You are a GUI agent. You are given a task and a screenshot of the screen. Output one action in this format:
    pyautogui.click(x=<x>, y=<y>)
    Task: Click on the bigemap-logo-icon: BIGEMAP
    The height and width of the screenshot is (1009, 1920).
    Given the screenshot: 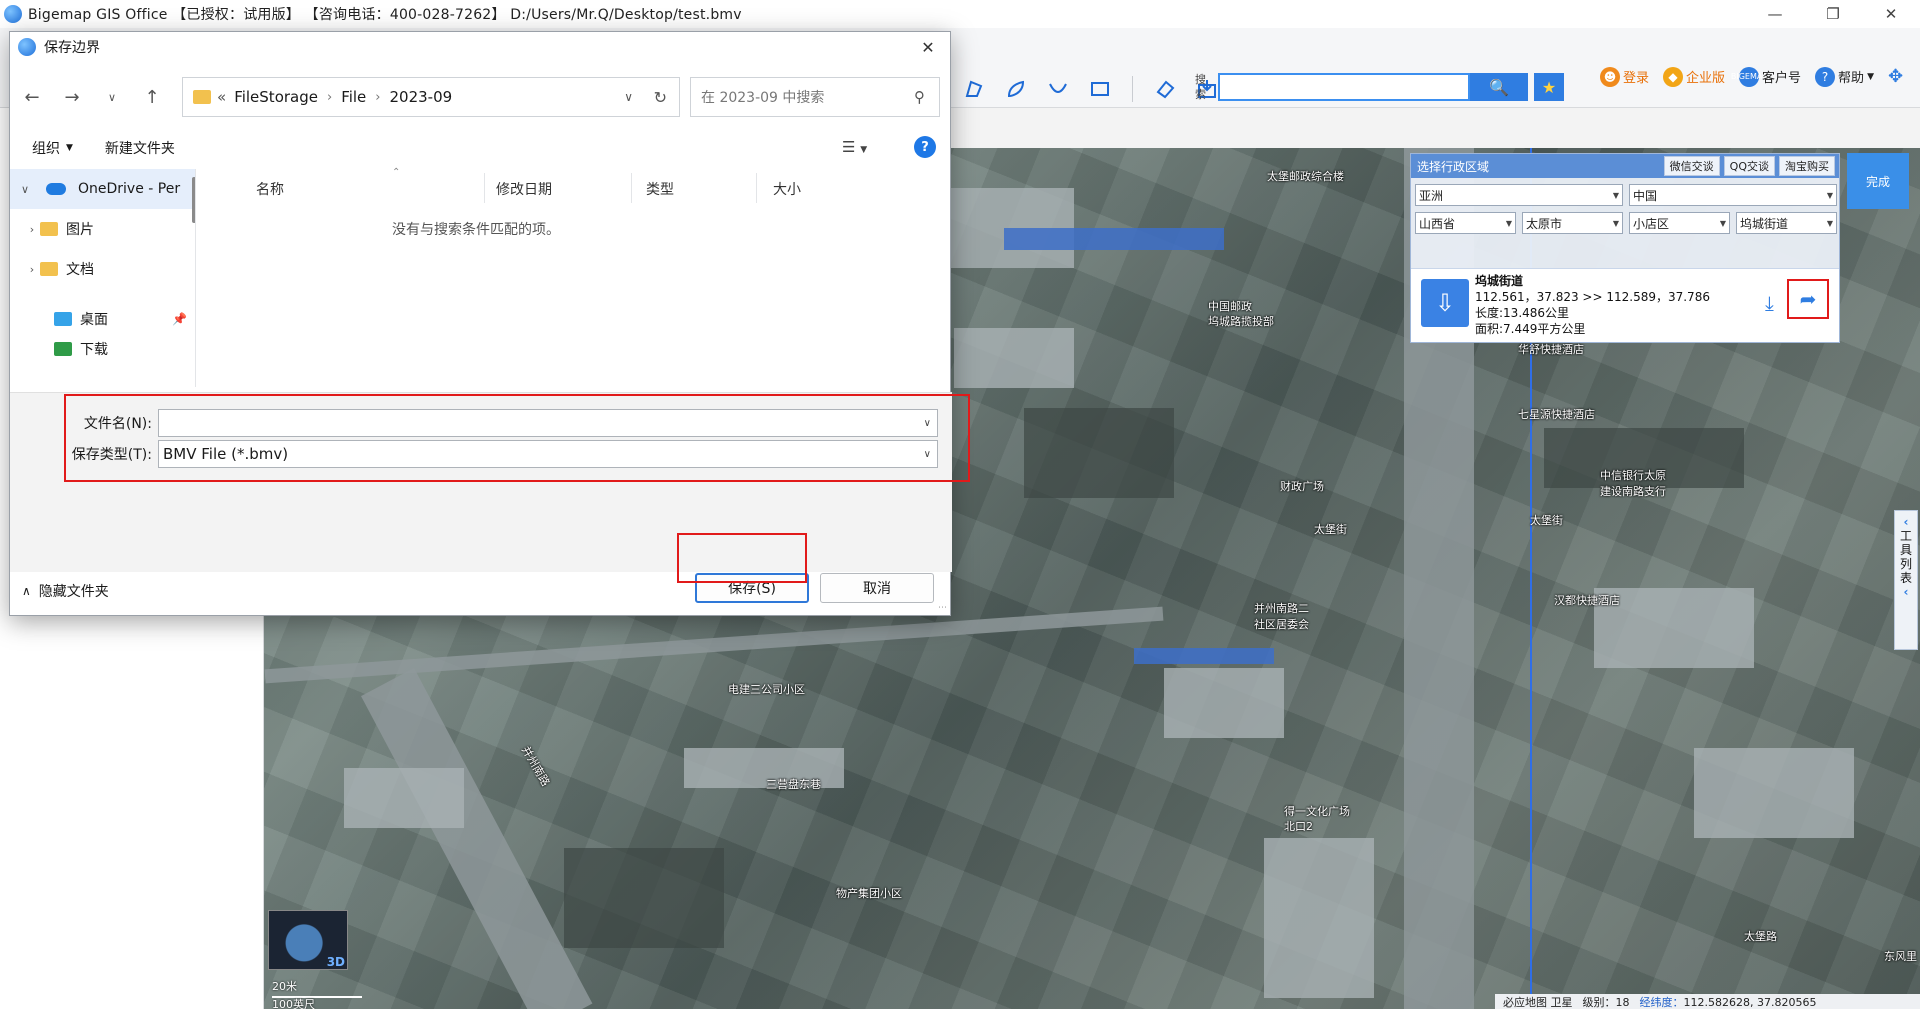 What is the action you would take?
    pyautogui.click(x=1749, y=76)
    